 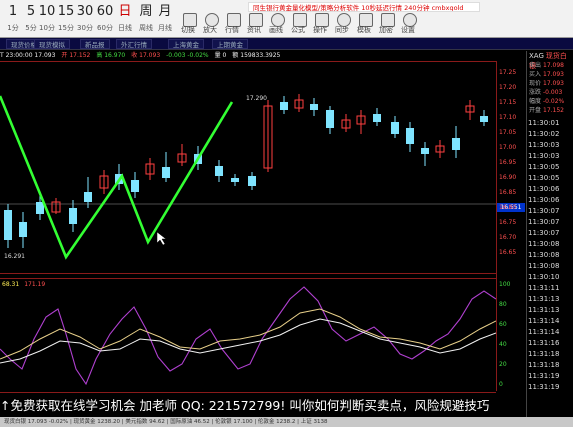 What do you see at coordinates (95, 44) in the screenshot?
I see `tab-3: 新品报` at bounding box center [95, 44].